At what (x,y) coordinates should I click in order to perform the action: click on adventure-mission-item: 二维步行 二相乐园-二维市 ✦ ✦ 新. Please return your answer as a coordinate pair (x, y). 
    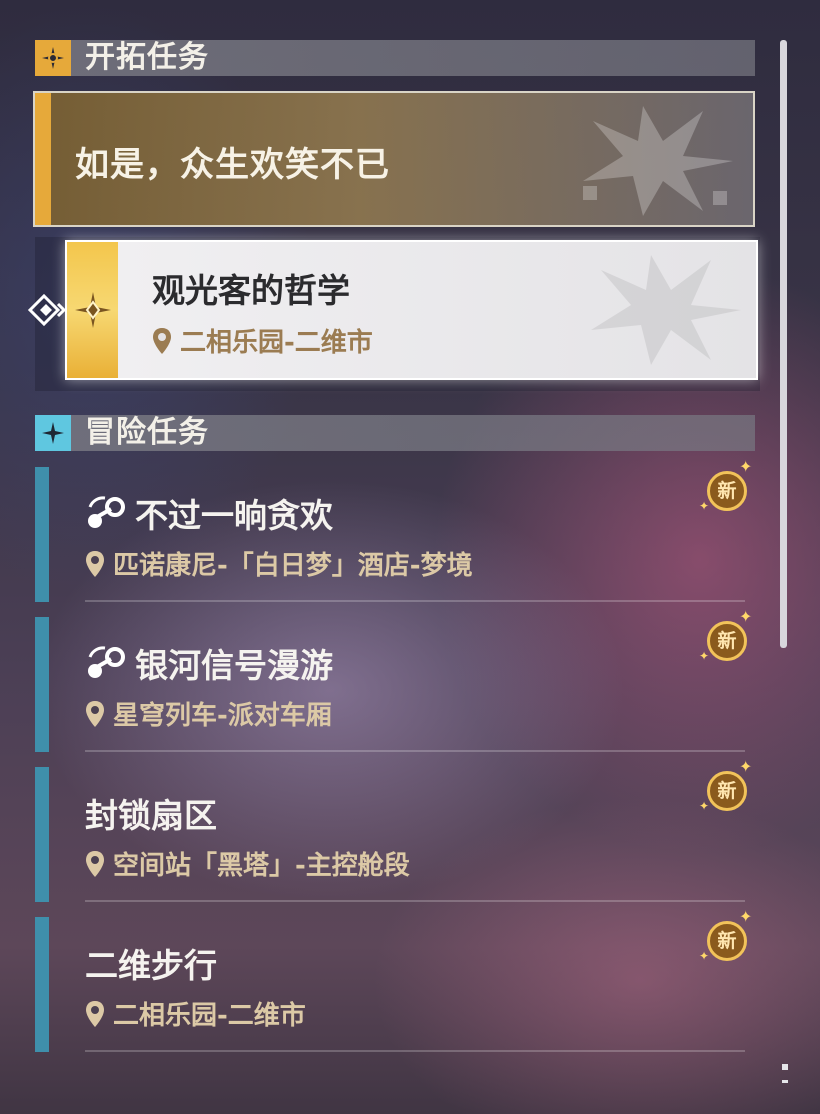
    Looking at the image, I should click on (395, 979).